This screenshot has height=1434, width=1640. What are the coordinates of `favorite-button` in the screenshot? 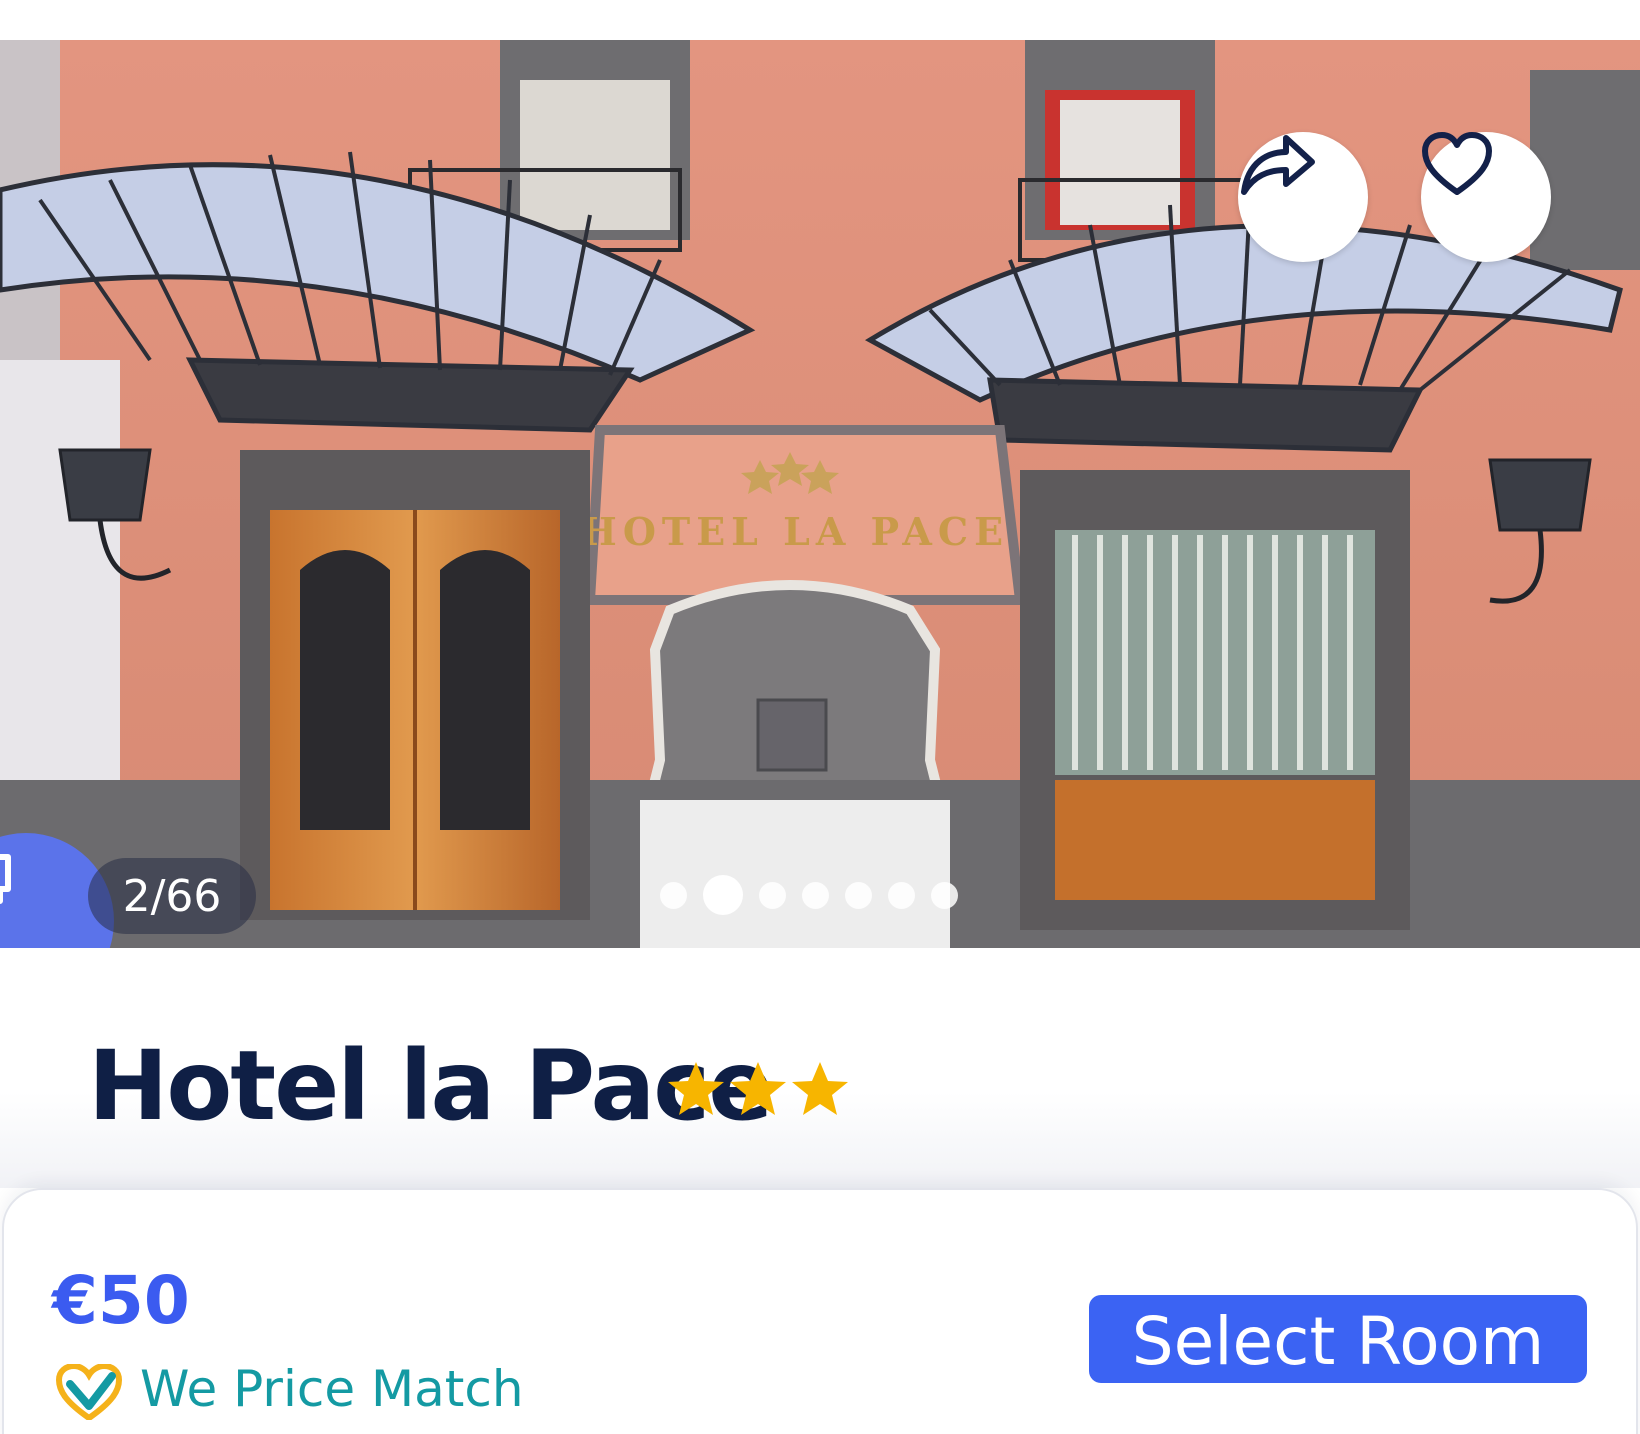 It's located at (1486, 197).